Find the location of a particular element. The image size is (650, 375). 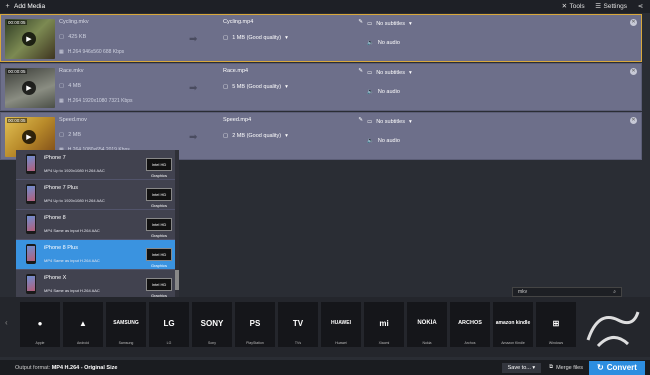

device-tab-huawei: HUAWEI Huawei is located at coordinates (341, 324).